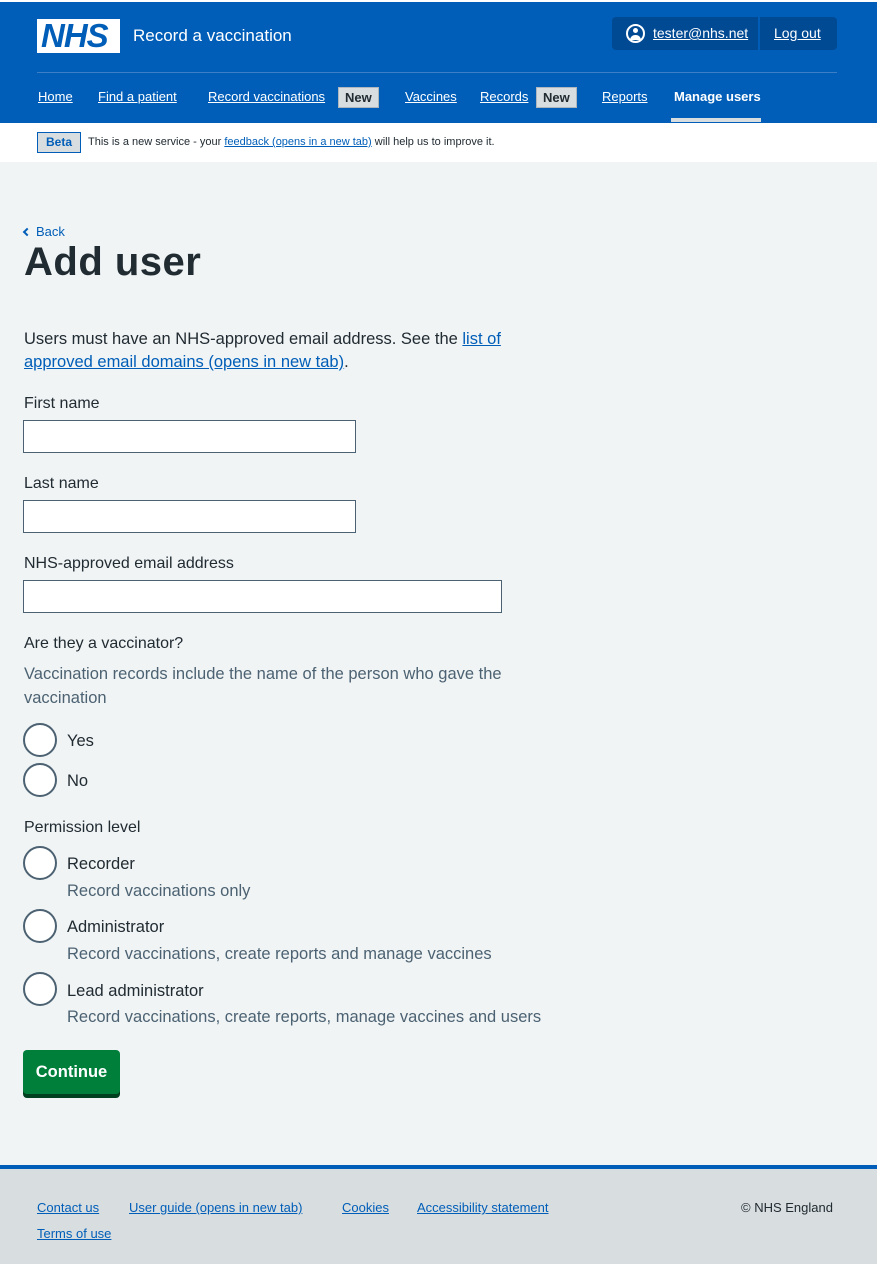 Image resolution: width=877 pixels, height=1264 pixels. What do you see at coordinates (625, 96) in the screenshot?
I see `nav-reports: Reports` at bounding box center [625, 96].